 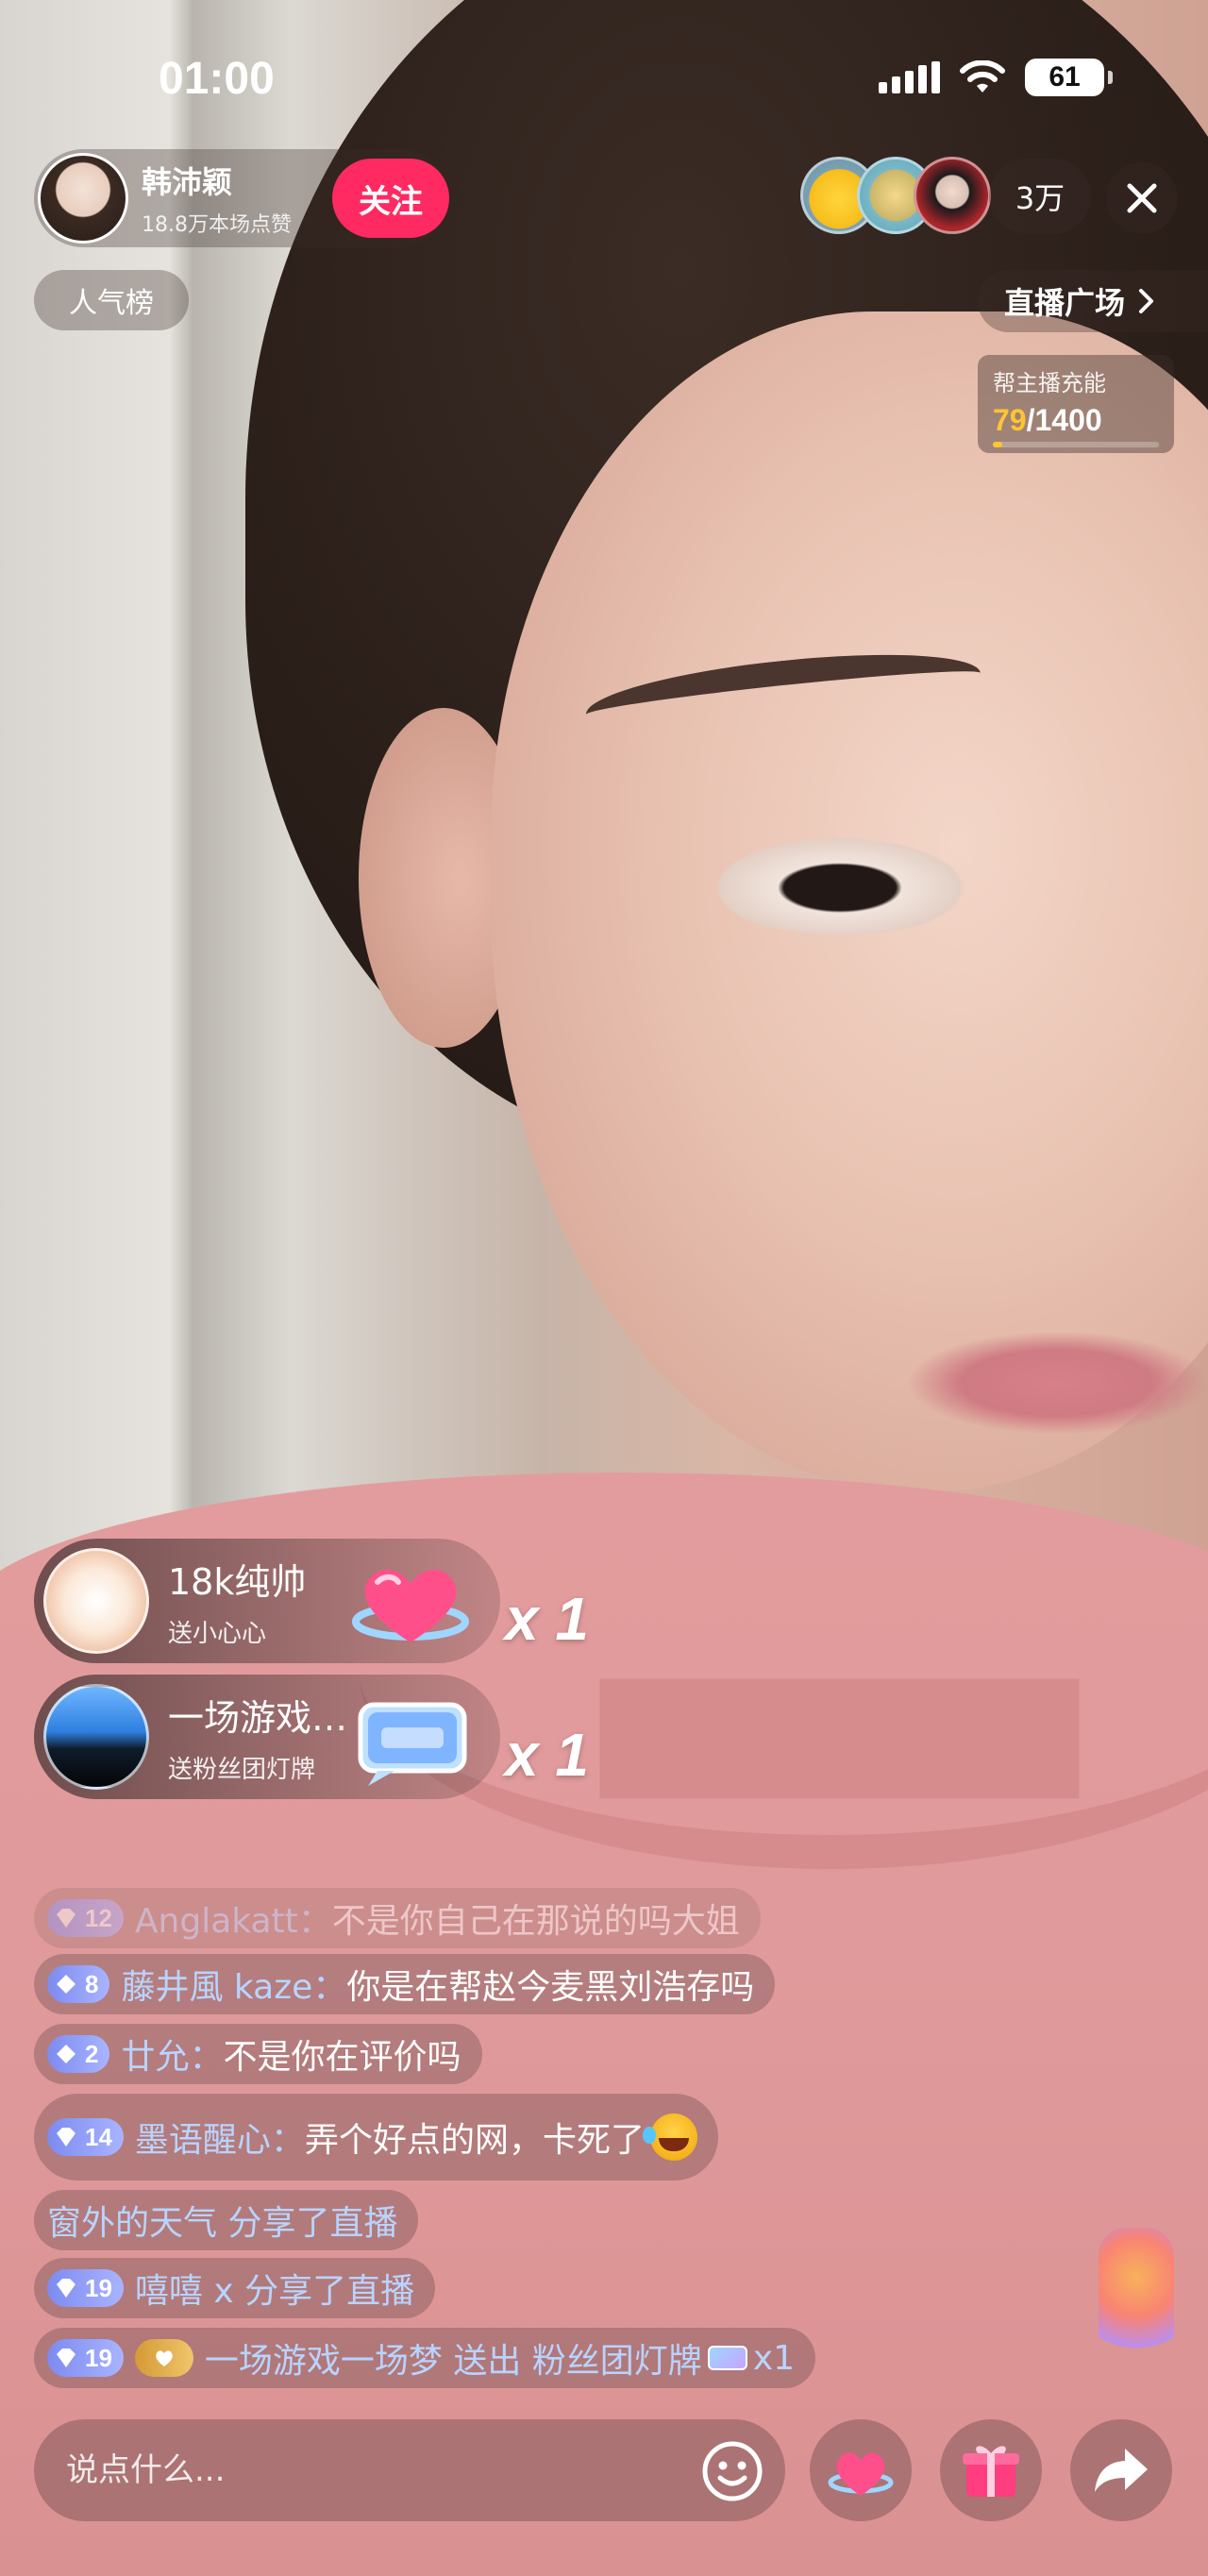 I want to click on share-notice-text: 嘻嘻 x 分享了直播, so click(x=274, y=2291).